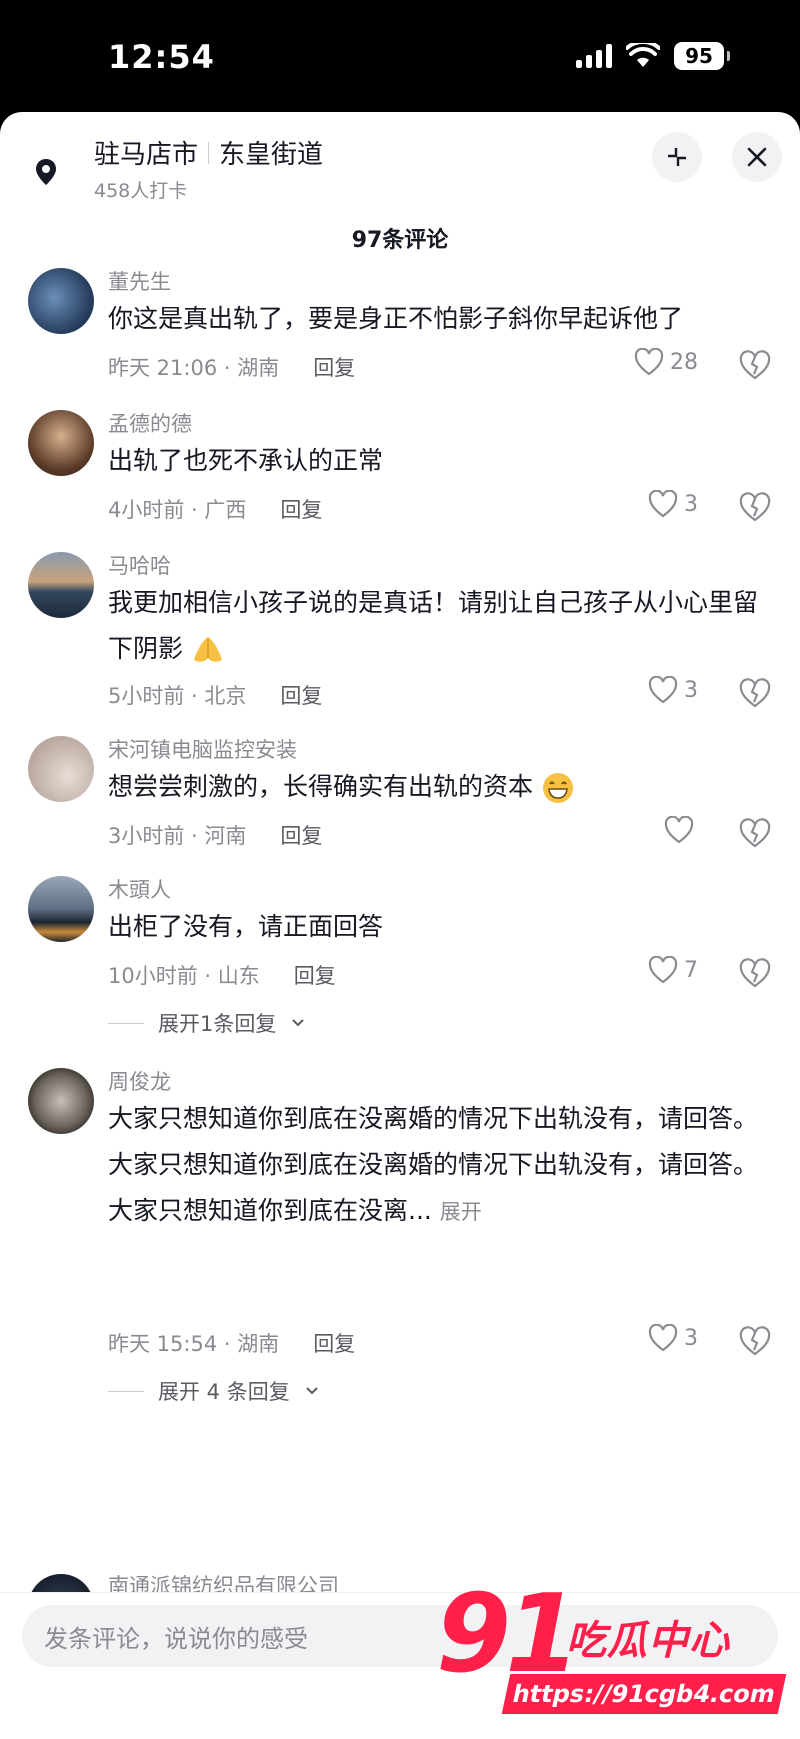 Image resolution: width=800 pixels, height=1739 pixels. What do you see at coordinates (438, 626) in the screenshot?
I see `comment-text: 我更加相信小孩子说的是真话！请别让自己孩子从小心里留下阴影` at bounding box center [438, 626].